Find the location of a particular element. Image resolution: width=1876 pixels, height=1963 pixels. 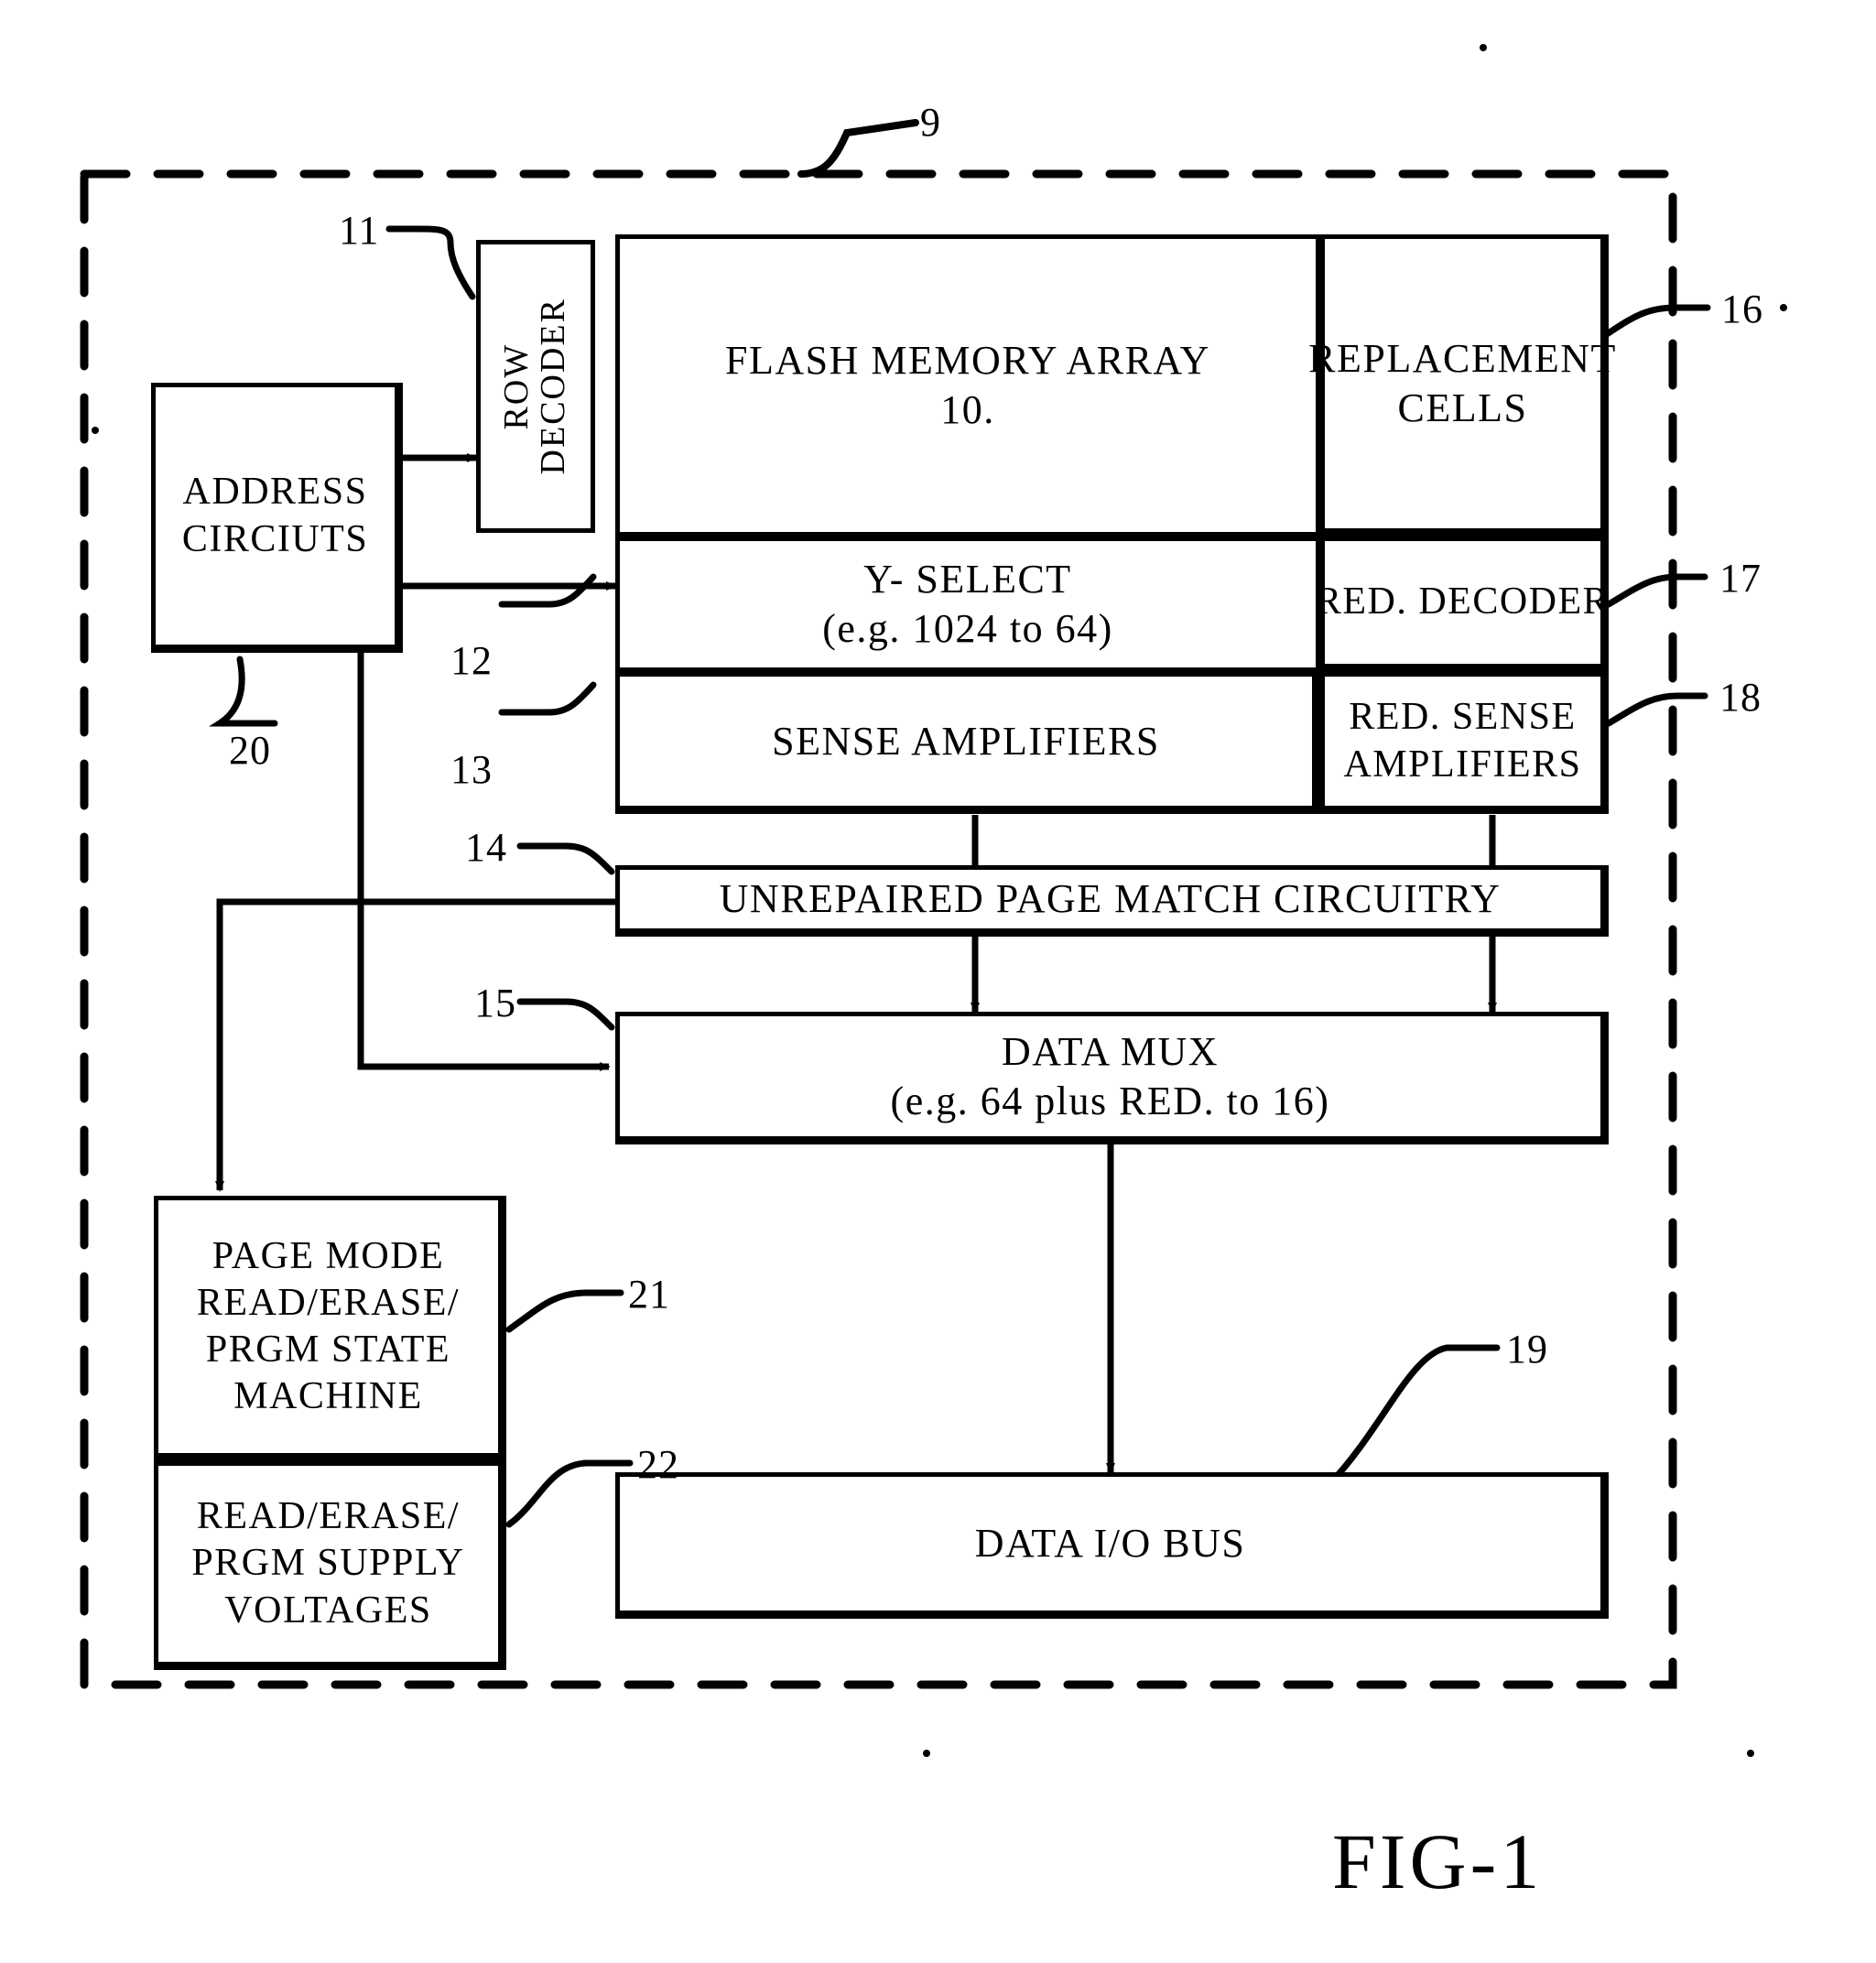

ref-numeral-11: 11 is located at coordinates (360, 230).